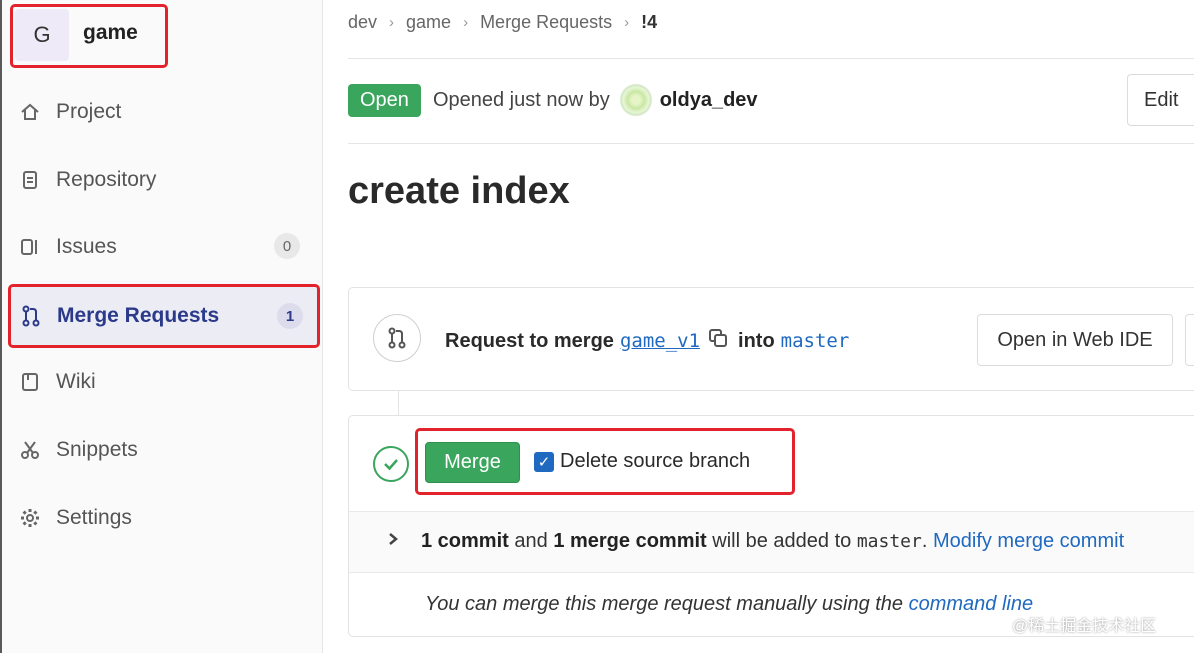  Describe the element at coordinates (1160, 100) in the screenshot. I see `edit-button: Edit` at that location.